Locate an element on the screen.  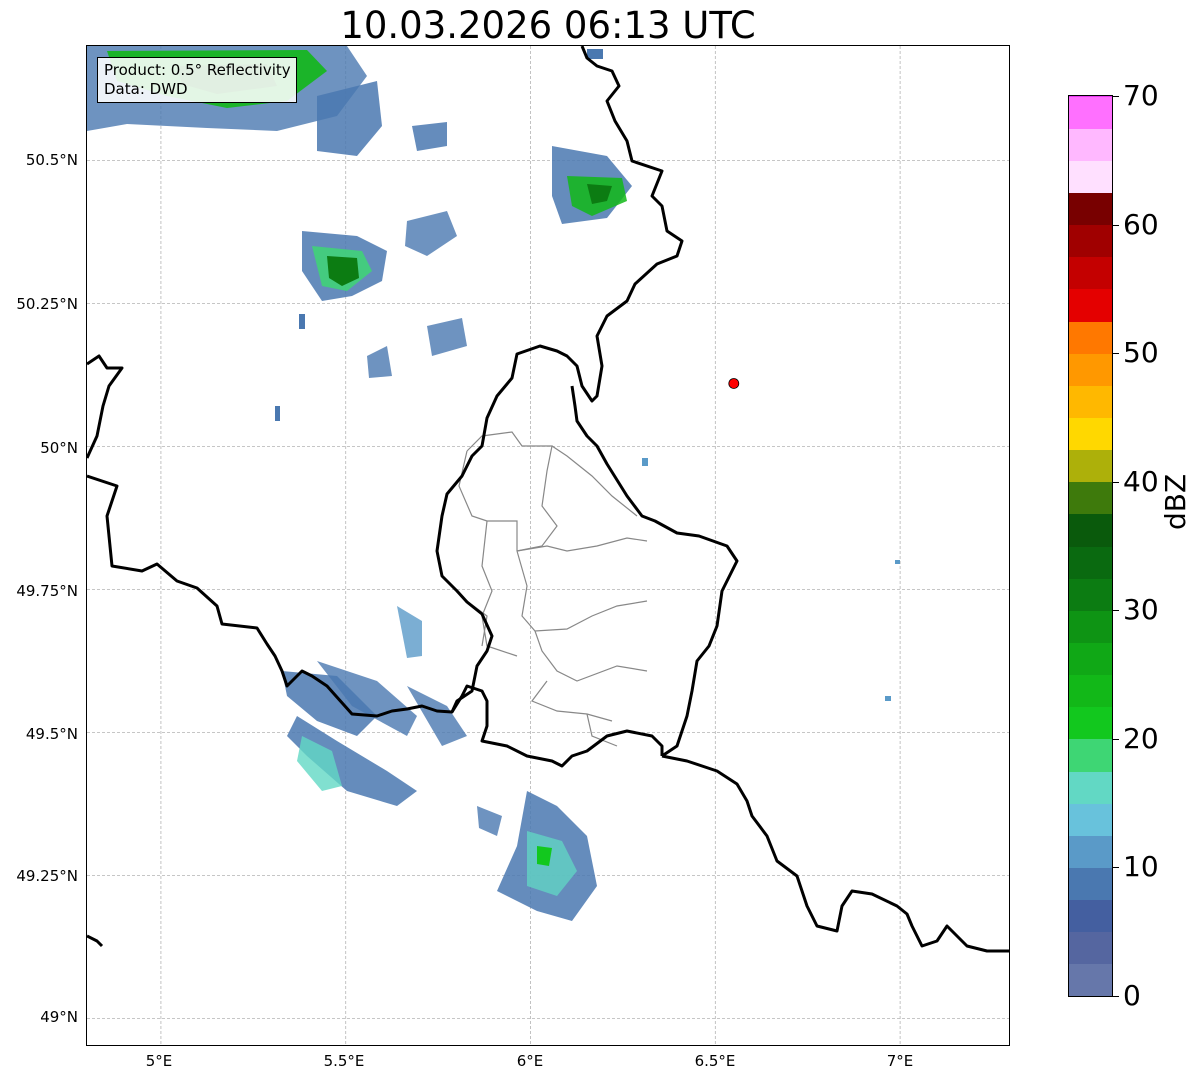
lon-tick: 5°E is located at coordinates (159, 1061).